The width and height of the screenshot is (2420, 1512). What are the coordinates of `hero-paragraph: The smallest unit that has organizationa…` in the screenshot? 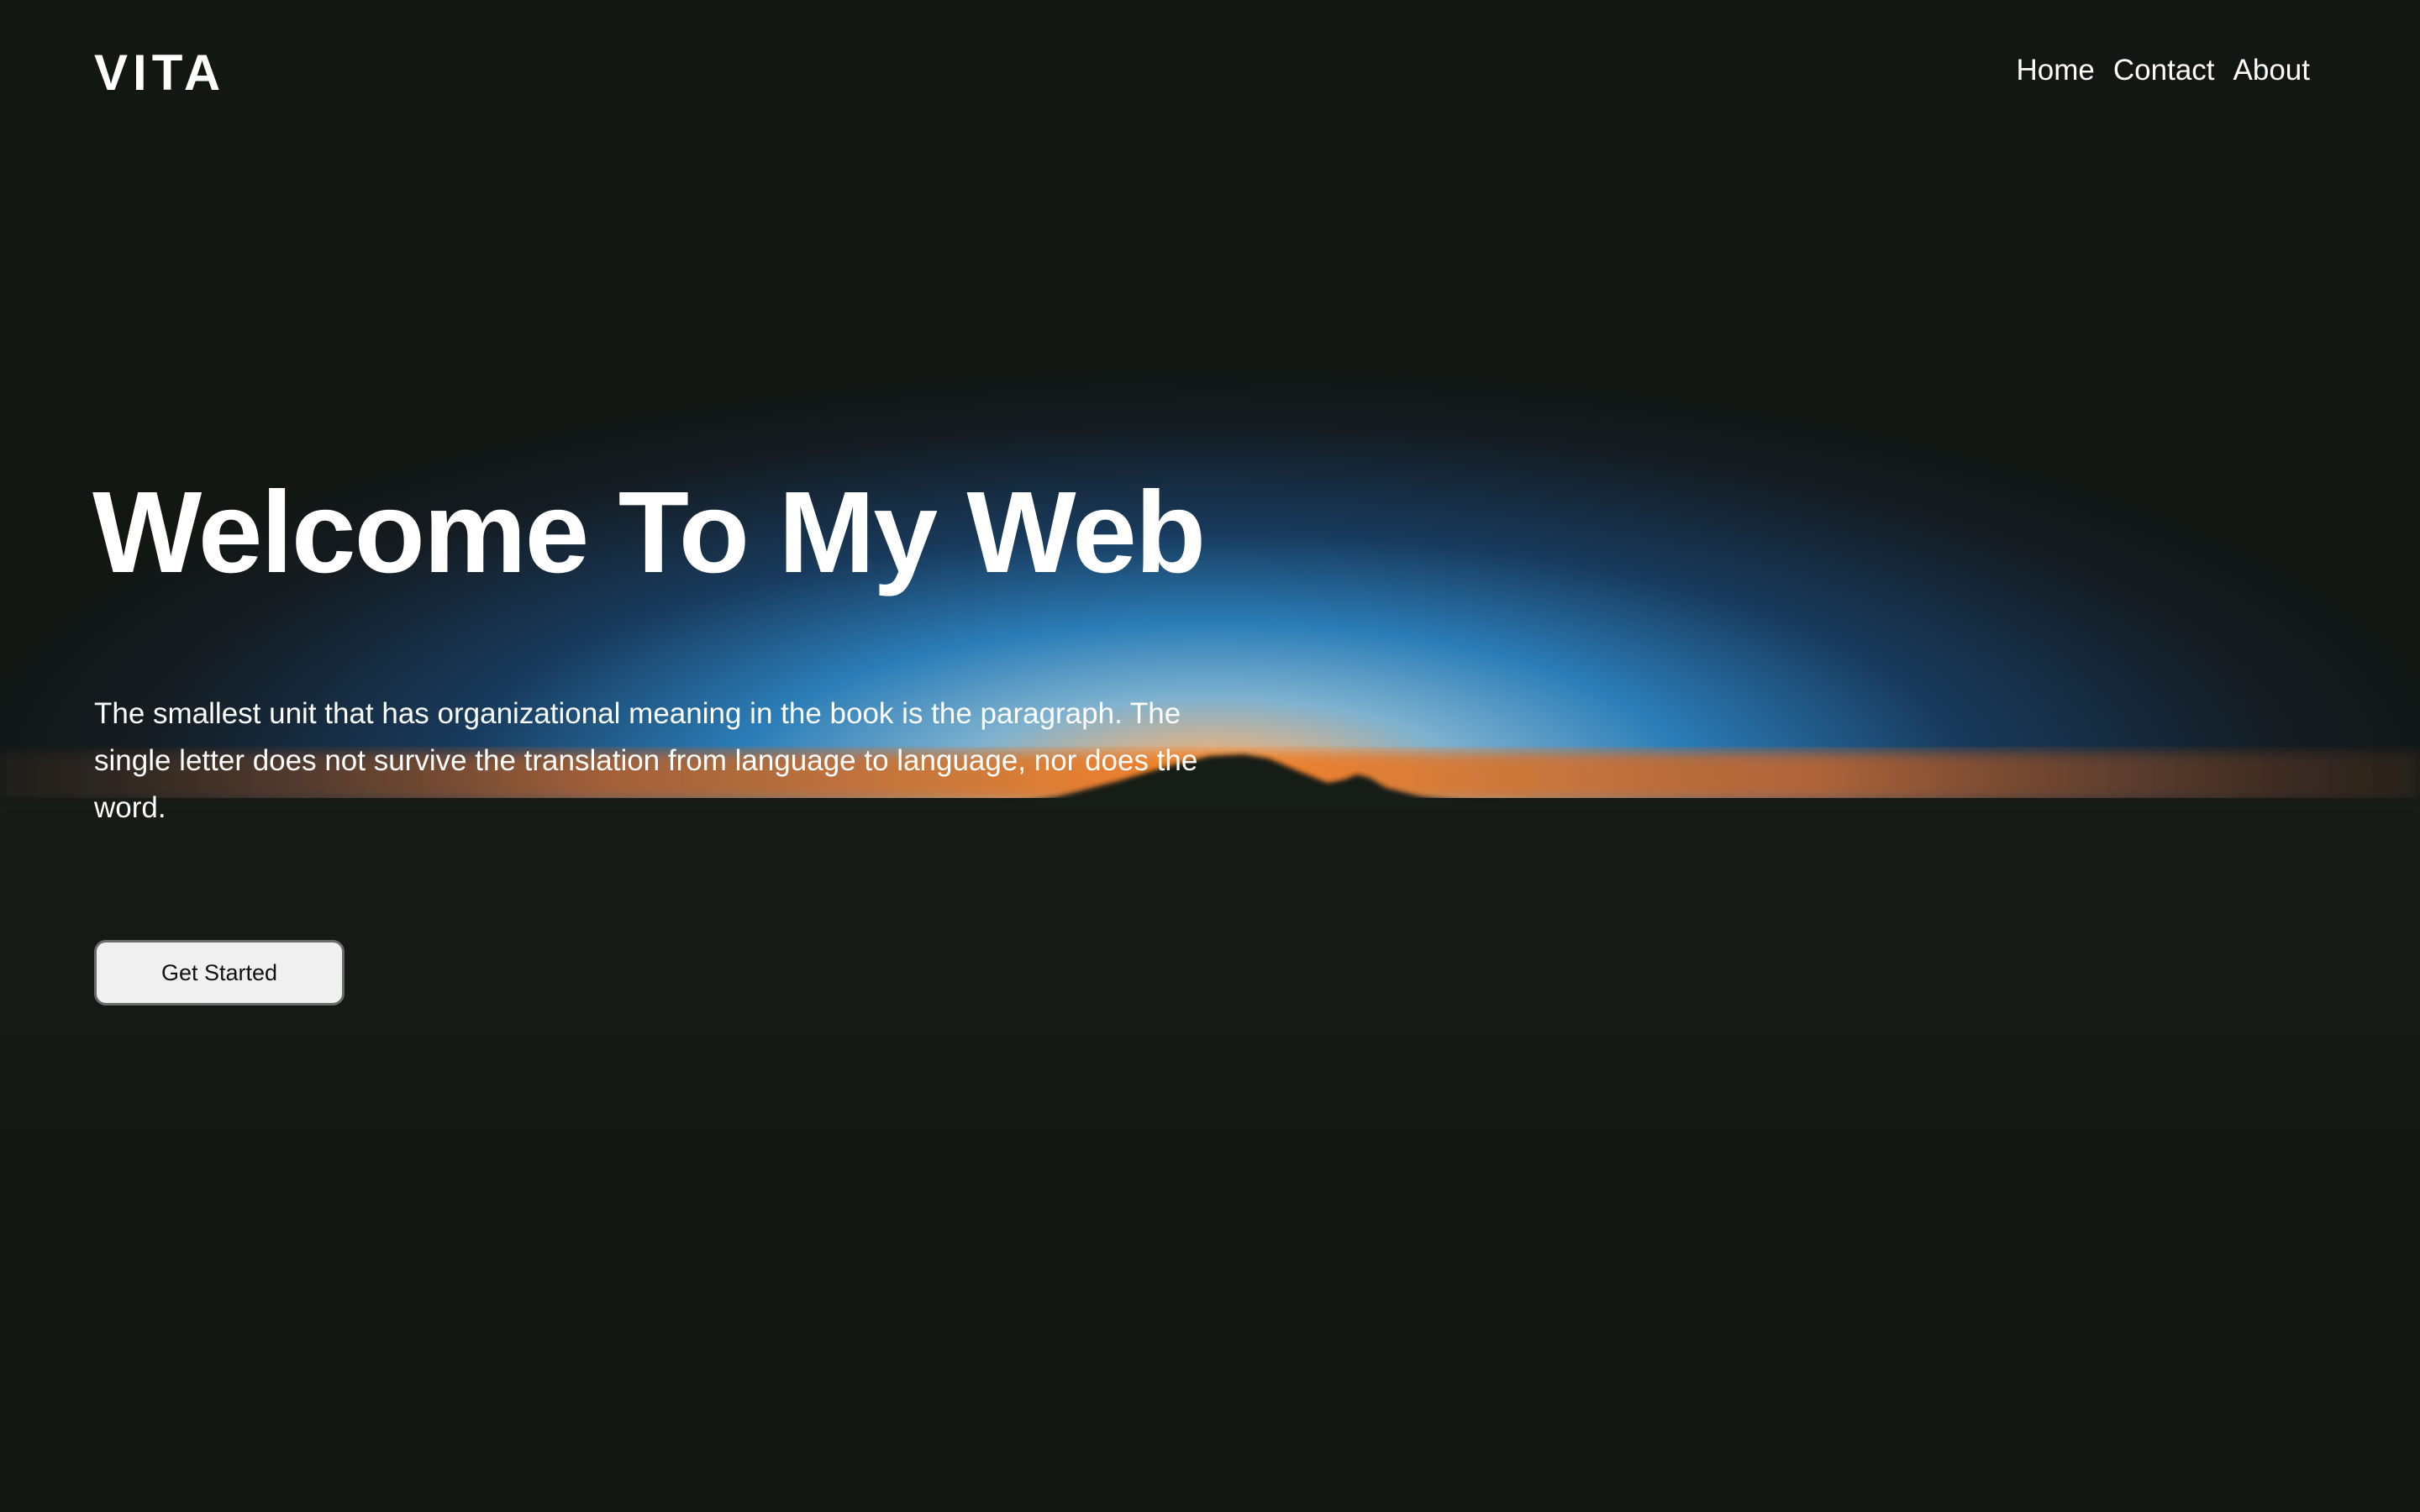 It's located at (646, 760).